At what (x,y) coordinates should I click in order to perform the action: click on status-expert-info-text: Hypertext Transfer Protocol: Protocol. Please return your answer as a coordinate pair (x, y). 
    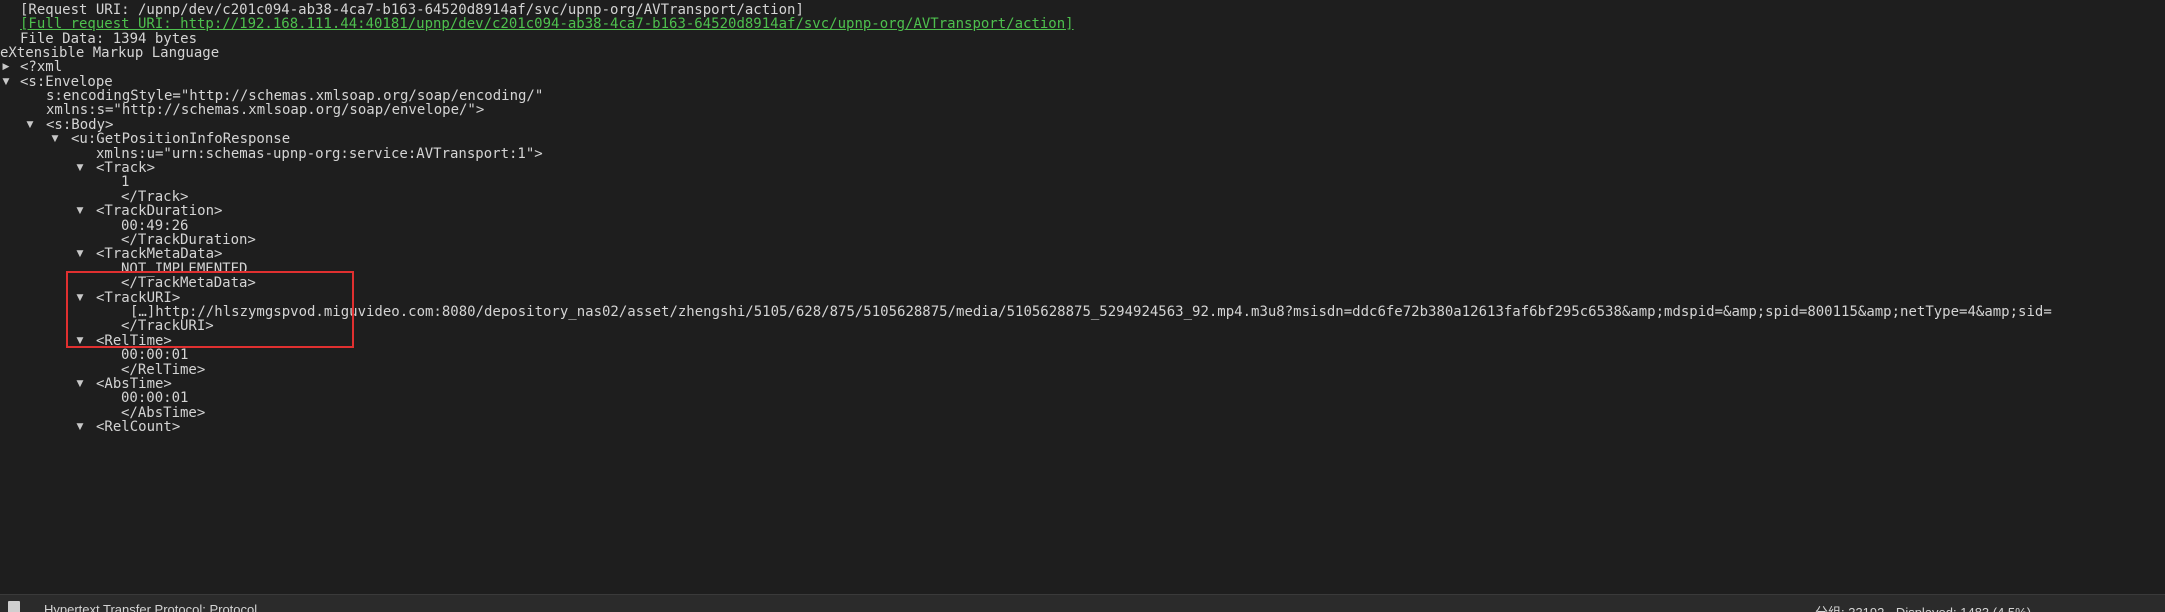
    Looking at the image, I should click on (151, 607).